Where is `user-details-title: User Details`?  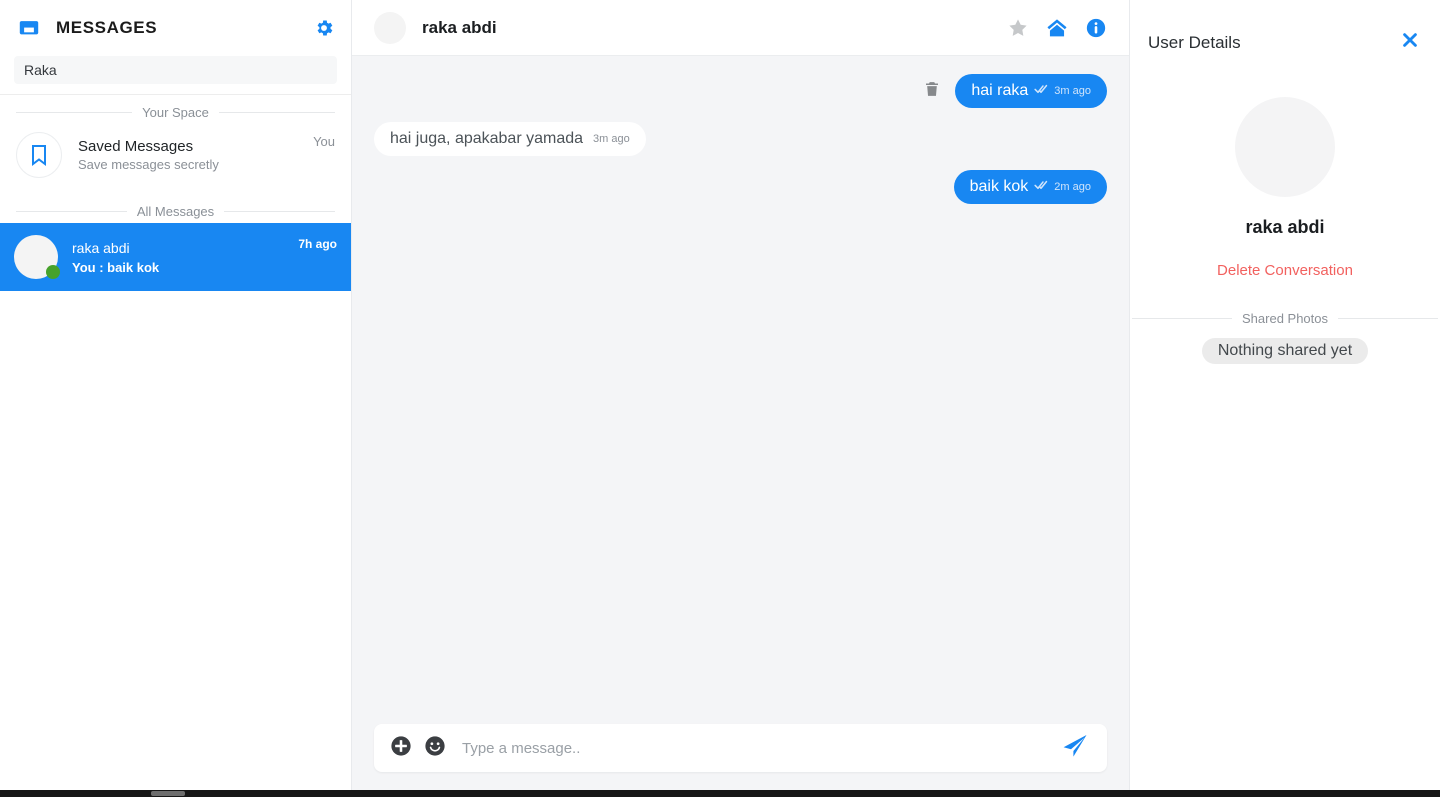
user-details-title: User Details is located at coordinates (1194, 42).